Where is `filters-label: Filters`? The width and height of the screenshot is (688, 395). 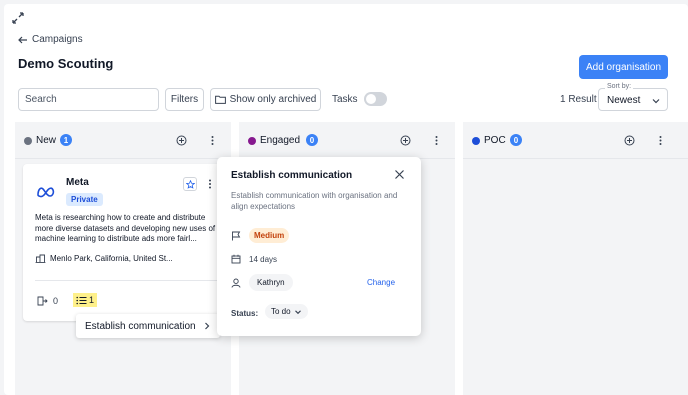
filters-label: Filters is located at coordinates (184, 99).